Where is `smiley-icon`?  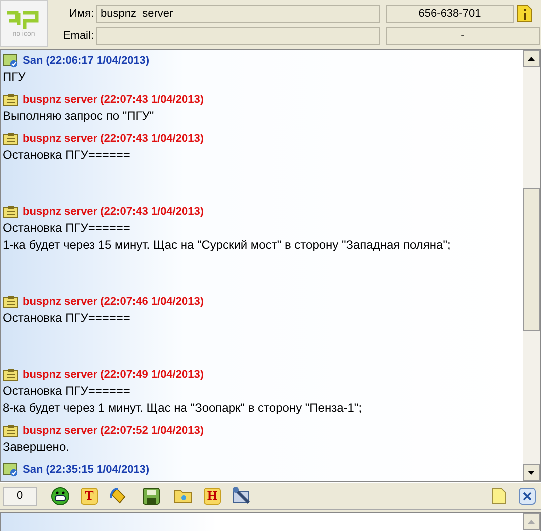 smiley-icon is located at coordinates (60, 496).